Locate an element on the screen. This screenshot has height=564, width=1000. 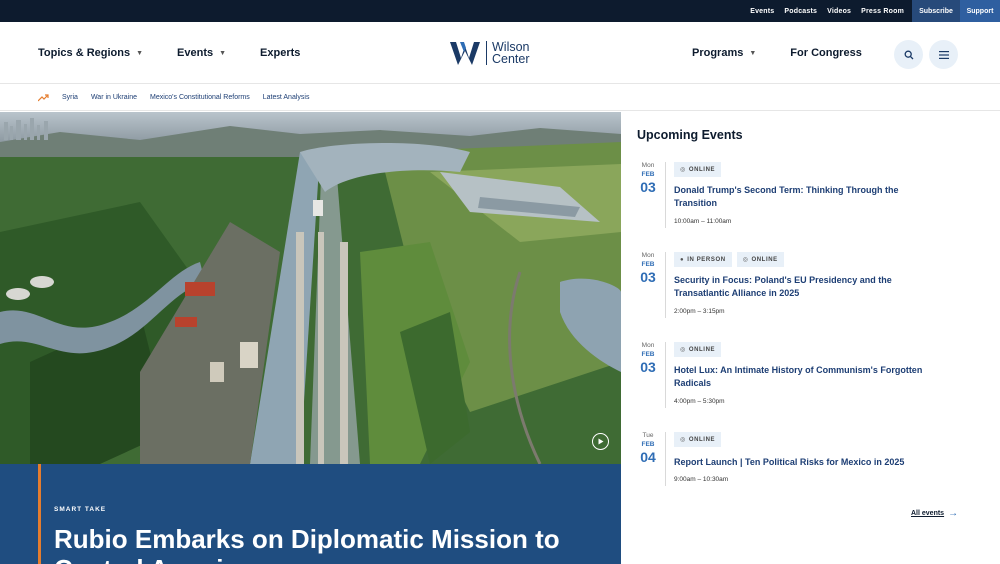
event-time: 2:00pm – 3:15pm is located at coordinates (699, 311).